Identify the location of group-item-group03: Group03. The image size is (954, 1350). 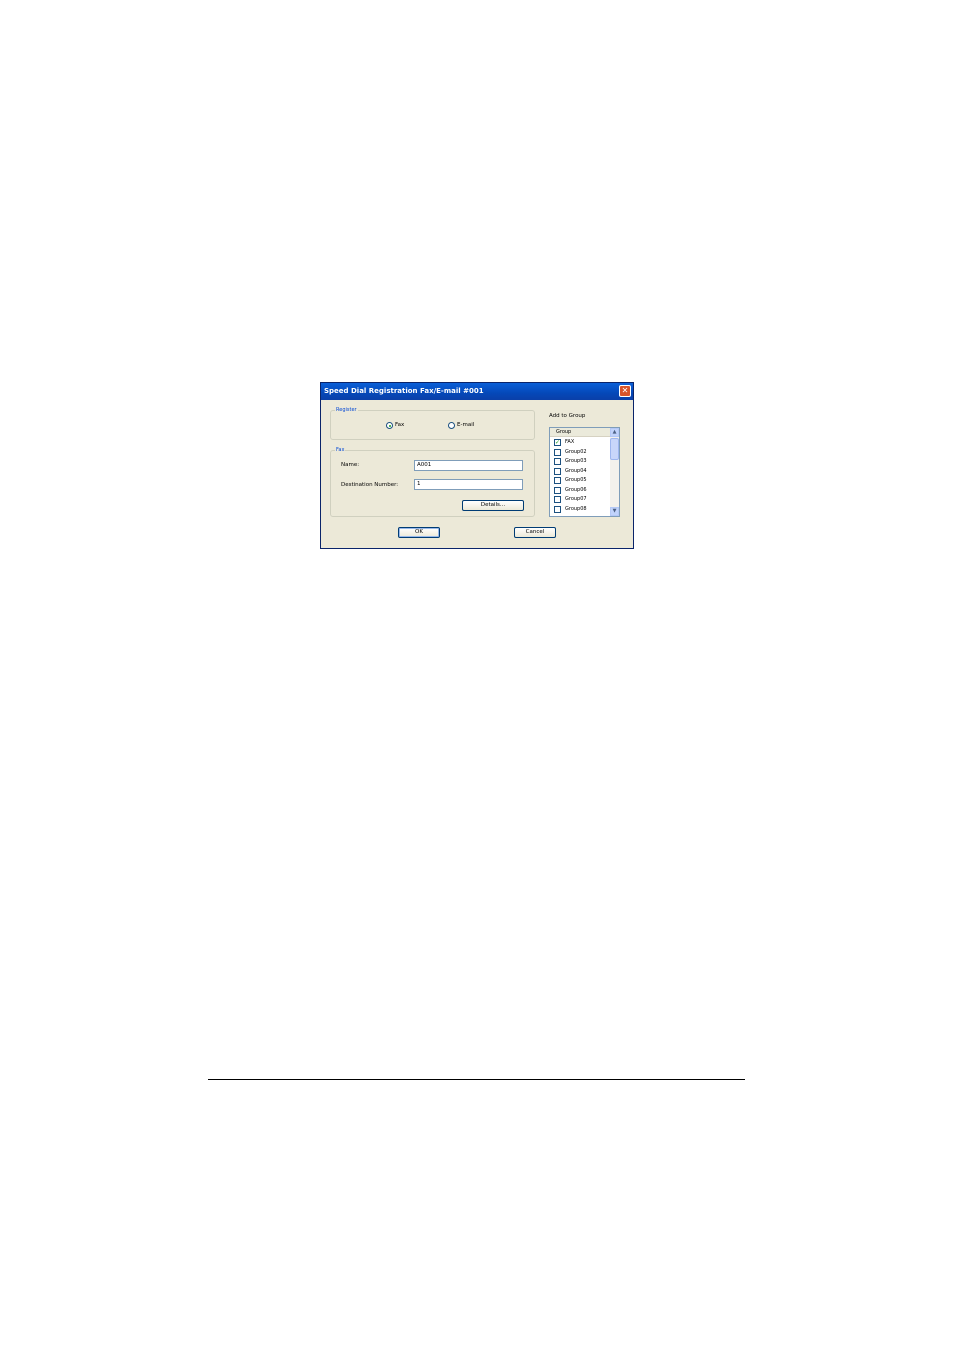
(582, 461).